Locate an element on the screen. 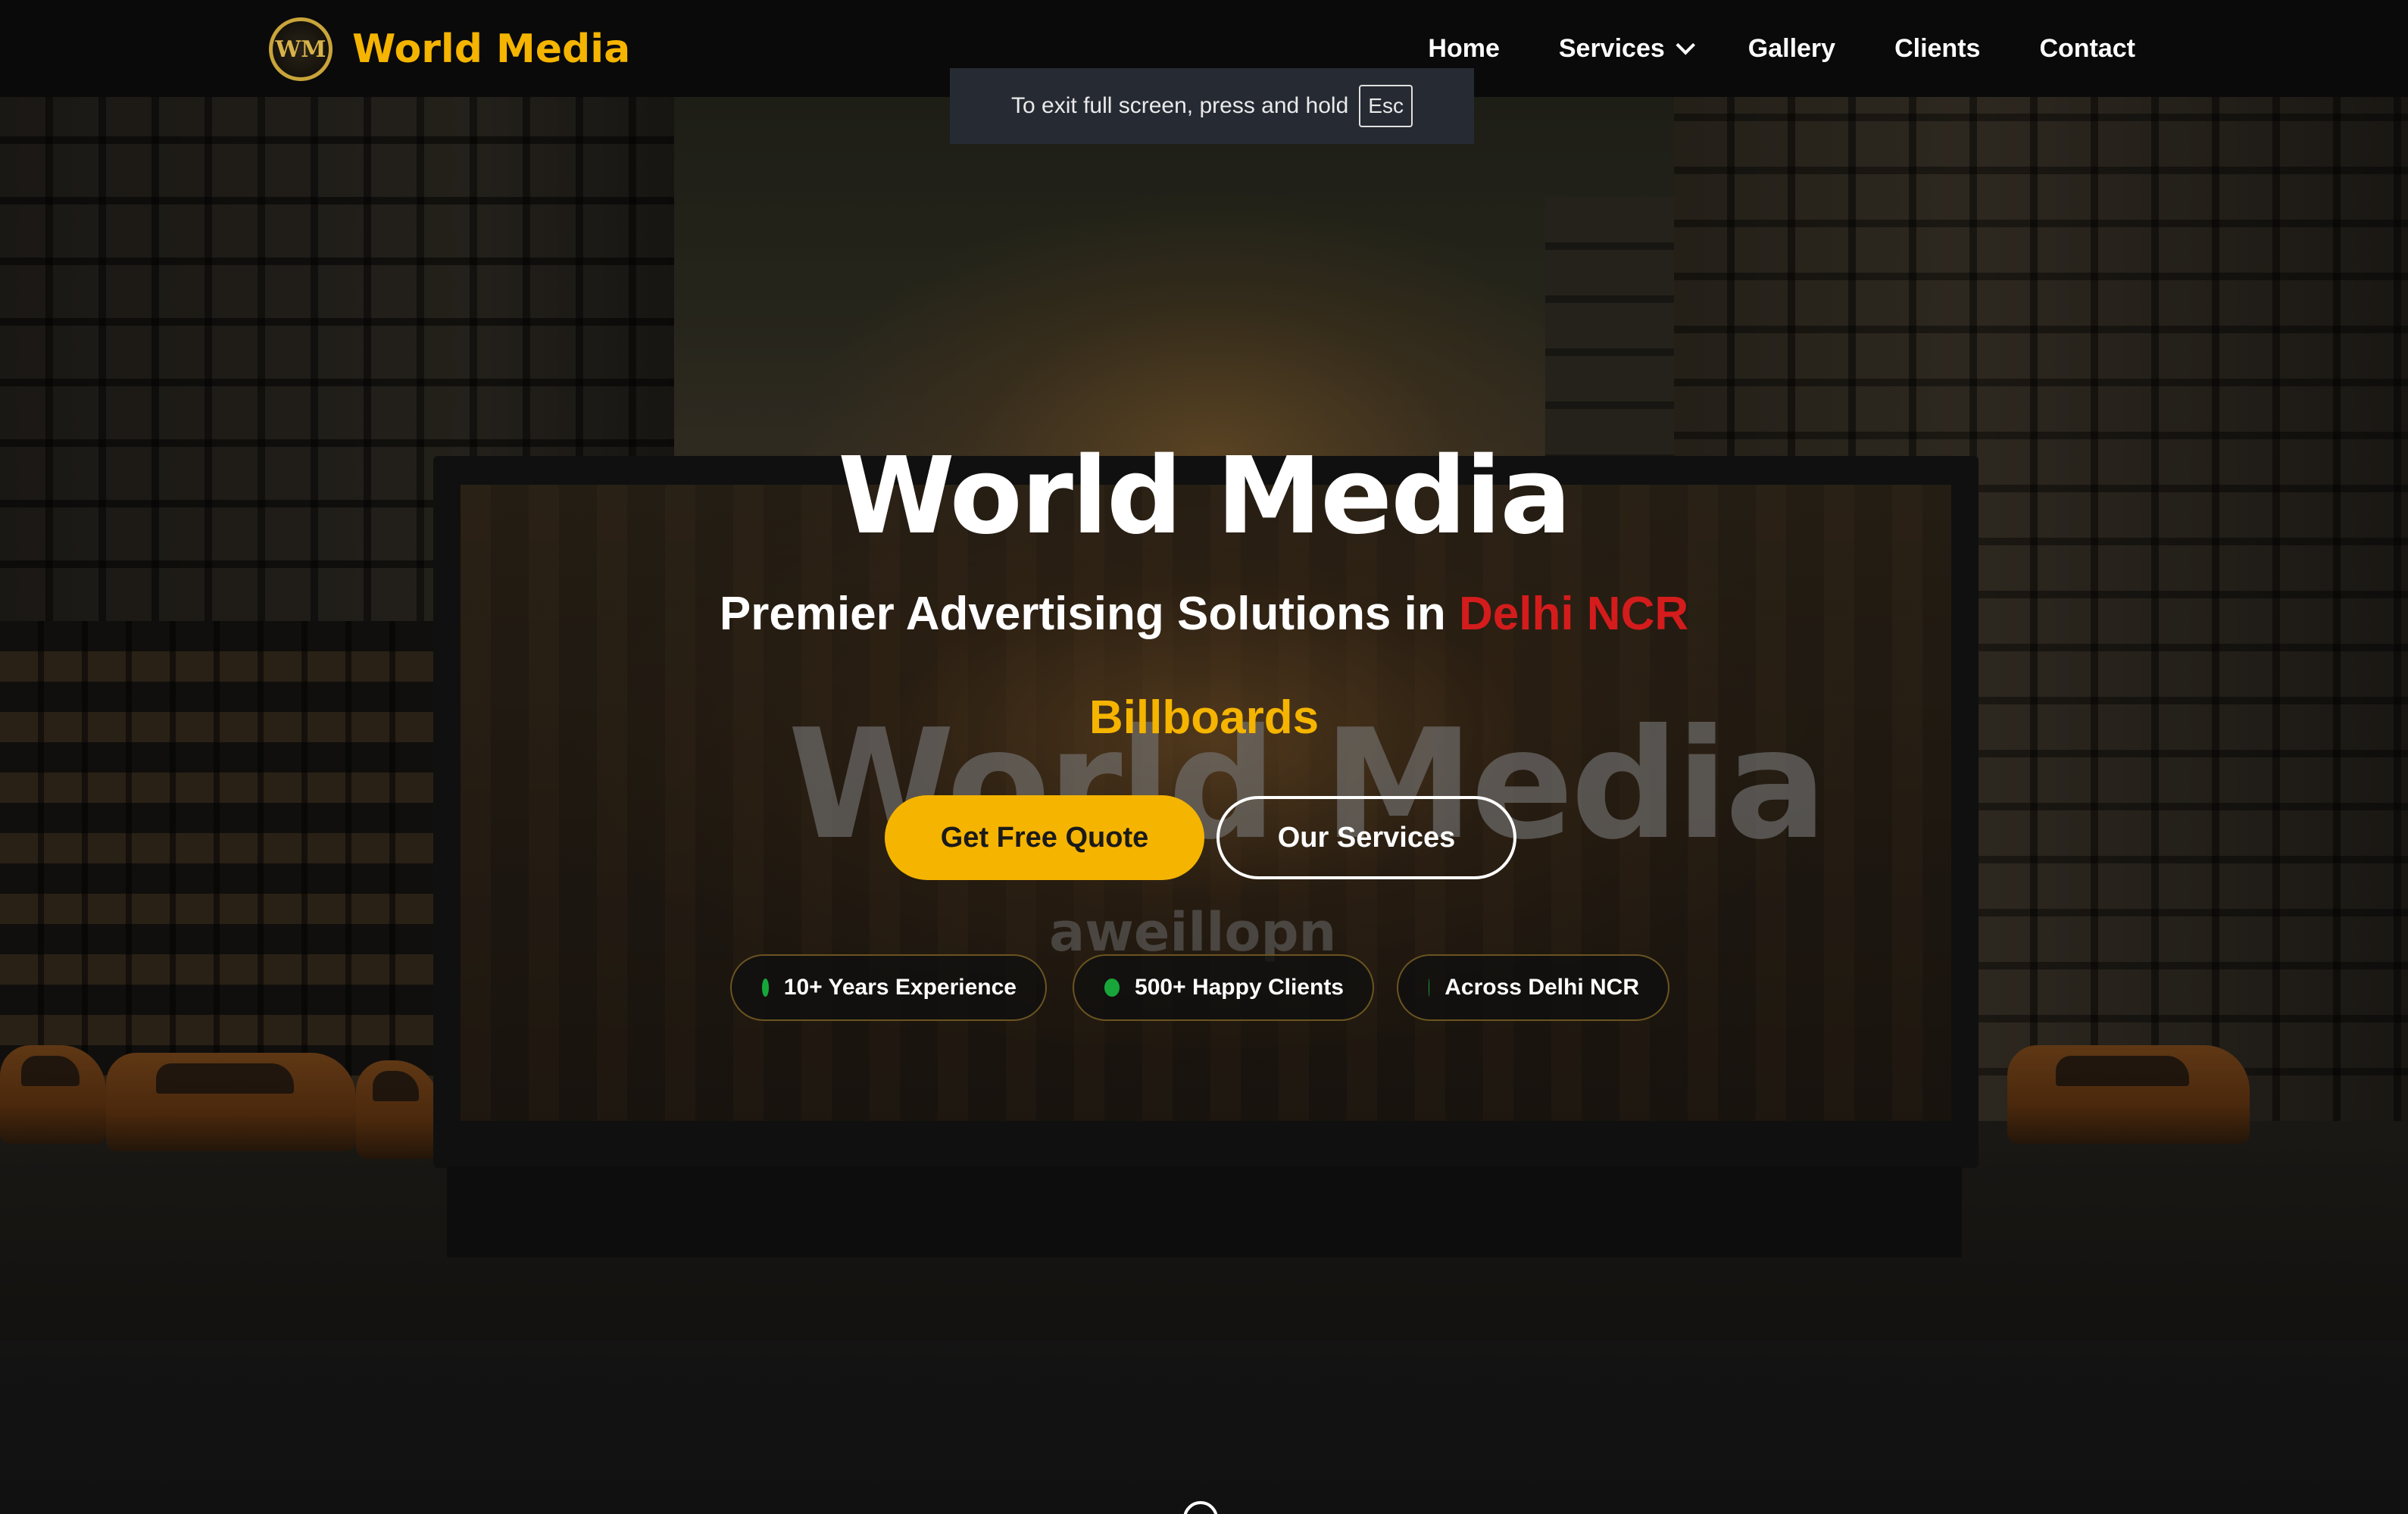 This screenshot has width=2408, height=1514. badge-clients: 500+ Happy Clients is located at coordinates (1223, 987).